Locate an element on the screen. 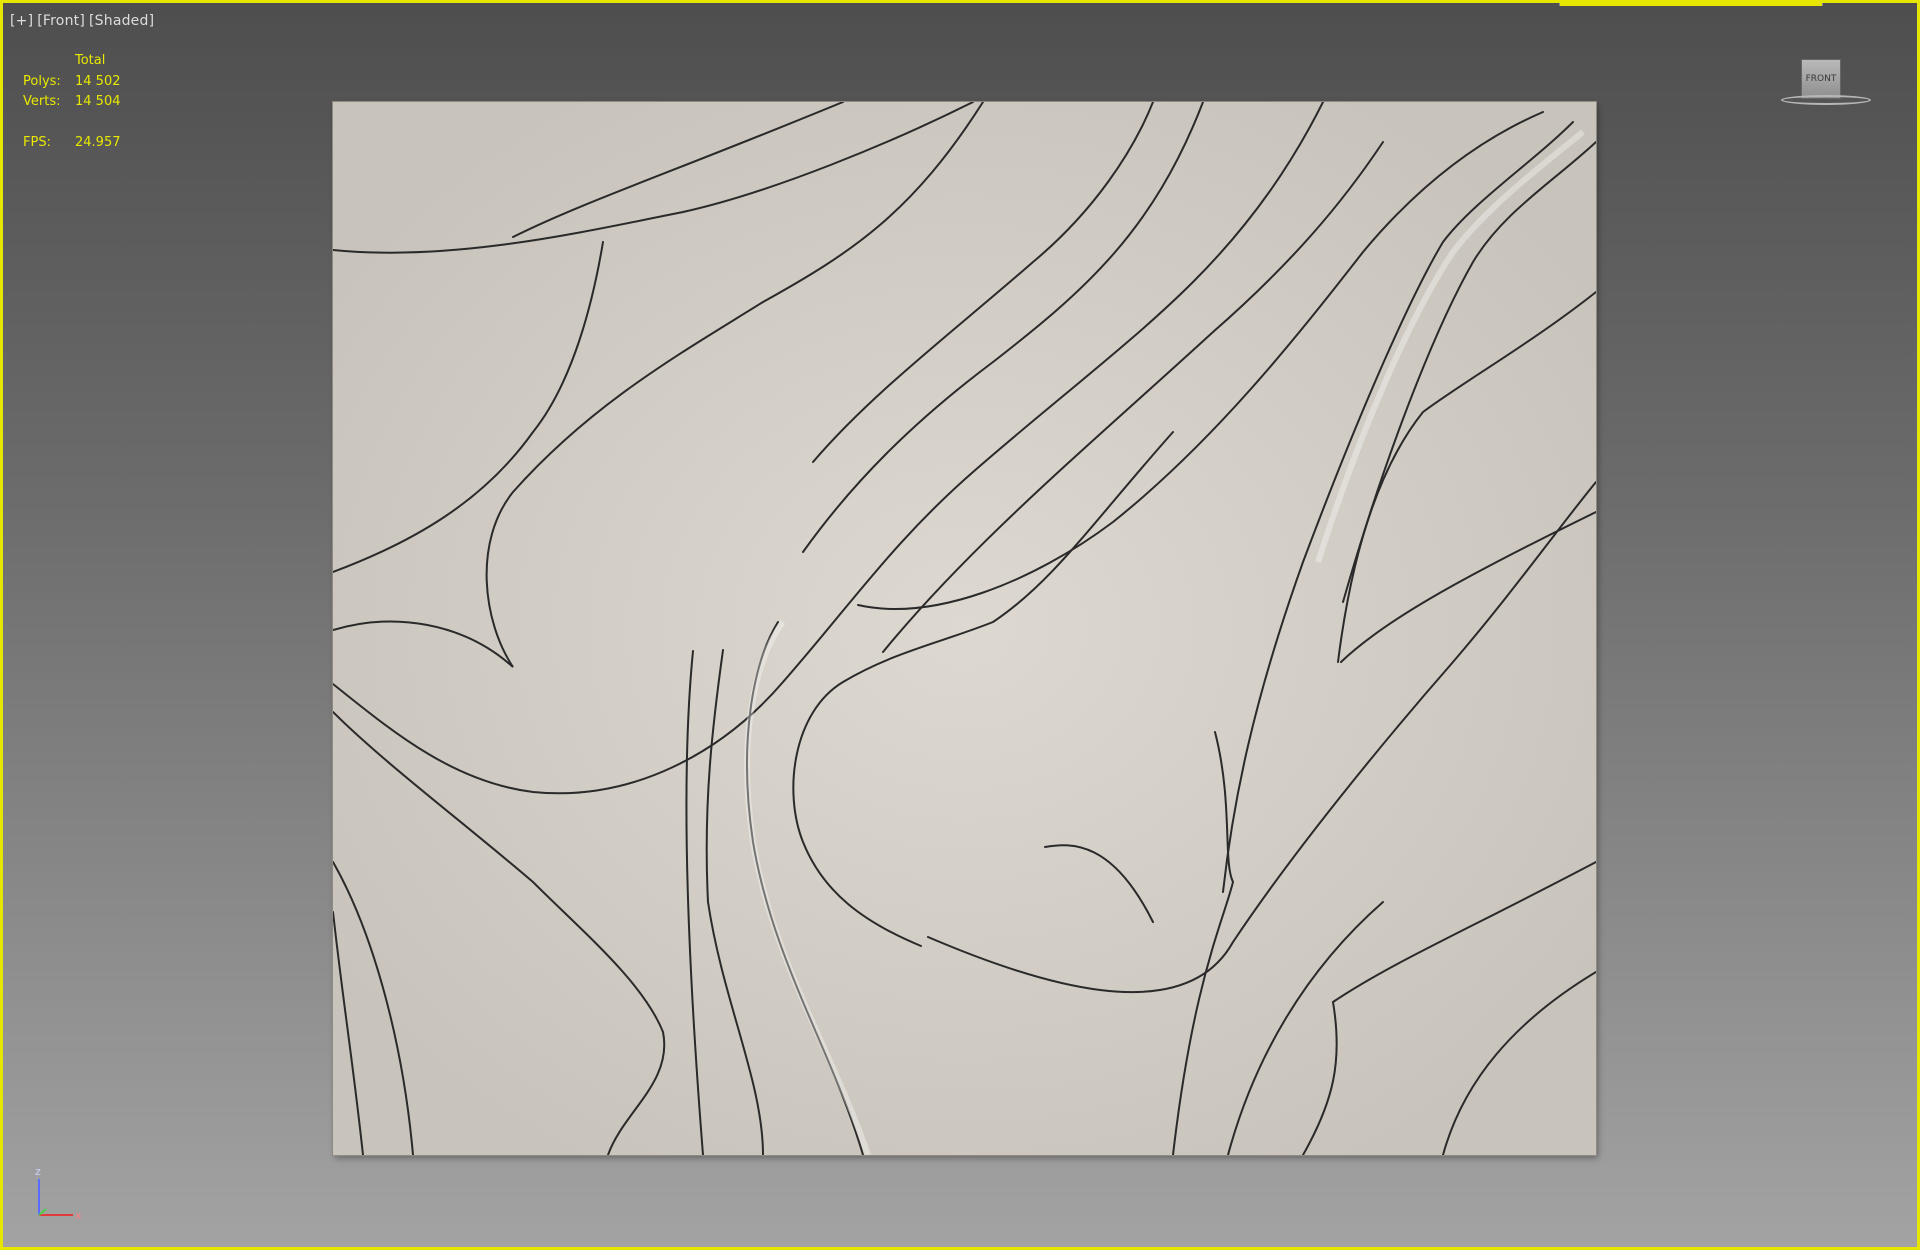 The height and width of the screenshot is (1250, 1920). viewport-shading-mode: [Shaded] is located at coordinates (121, 21).